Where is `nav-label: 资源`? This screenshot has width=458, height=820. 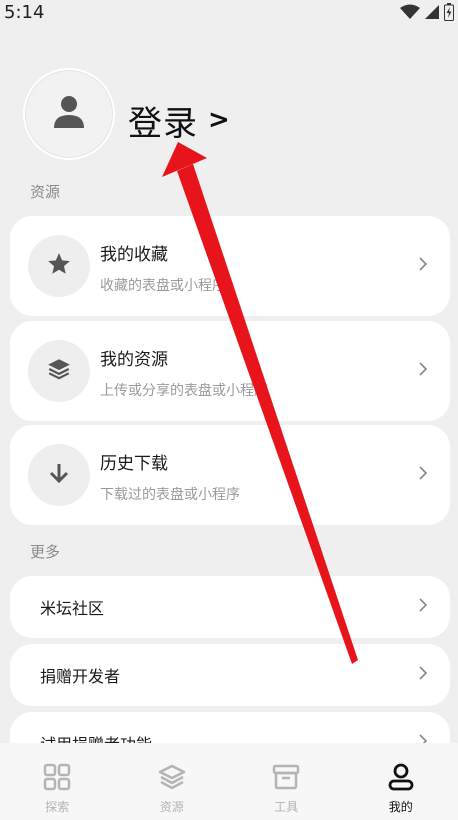
nav-label: 资源 is located at coordinates (171, 807).